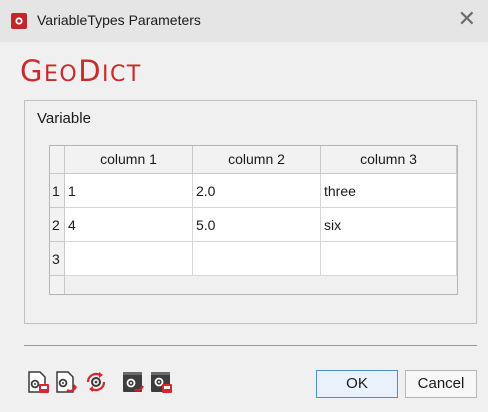 The image size is (488, 412). Describe the element at coordinates (96, 382) in the screenshot. I see `reset-settings-icon` at that location.